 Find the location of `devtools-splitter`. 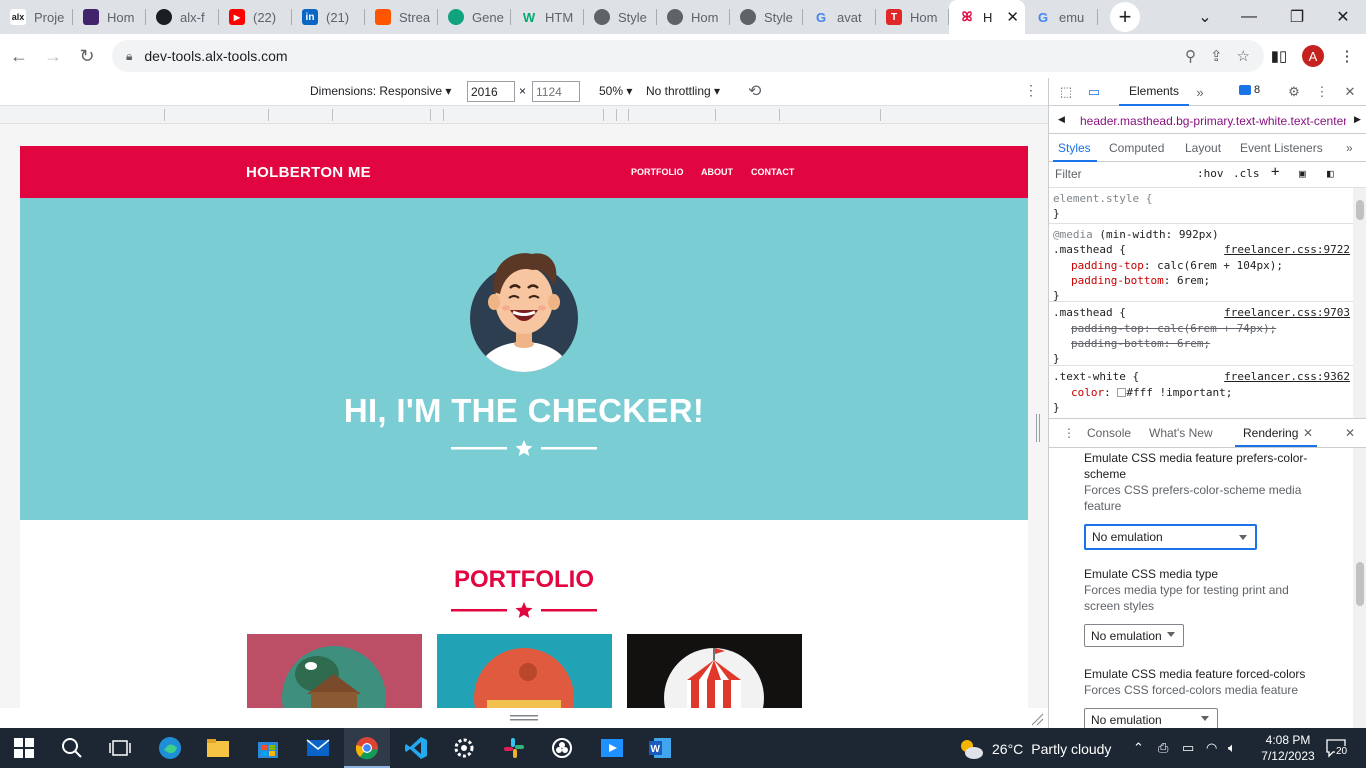

devtools-splitter is located at coordinates (1038, 428).